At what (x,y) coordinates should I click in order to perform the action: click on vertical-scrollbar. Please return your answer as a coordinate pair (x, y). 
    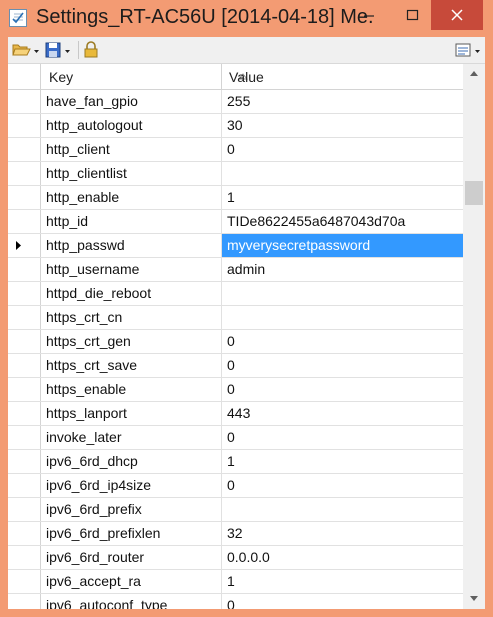
    Looking at the image, I should click on (474, 336).